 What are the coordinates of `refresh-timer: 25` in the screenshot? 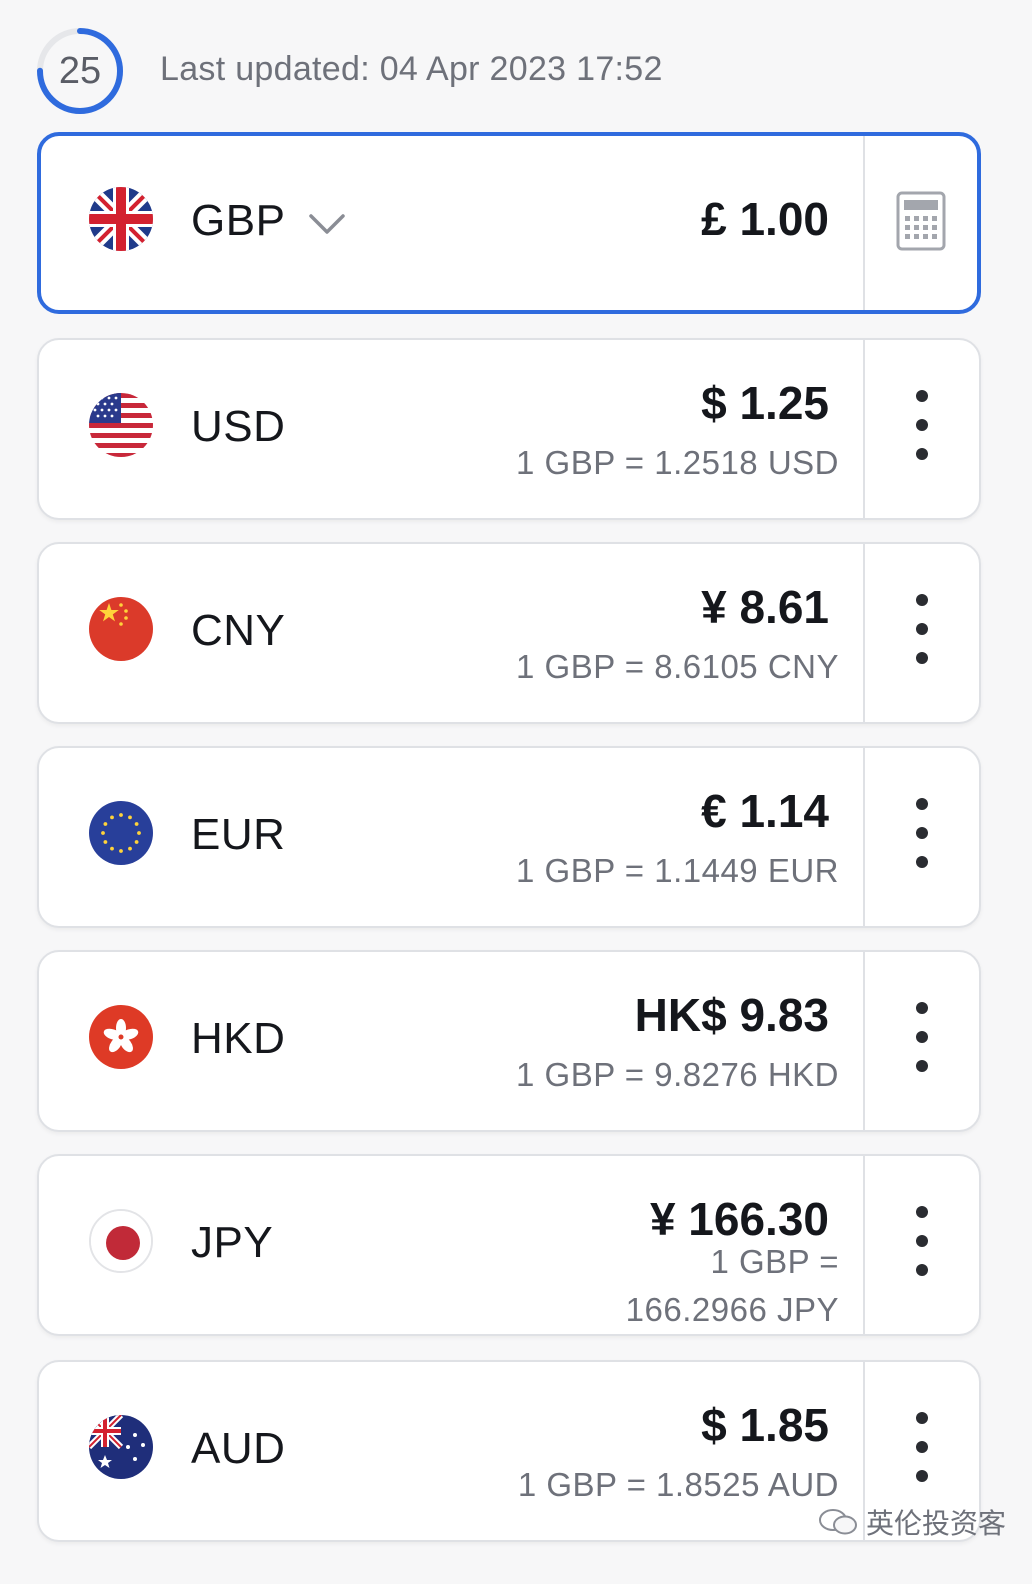 It's located at (80, 71).